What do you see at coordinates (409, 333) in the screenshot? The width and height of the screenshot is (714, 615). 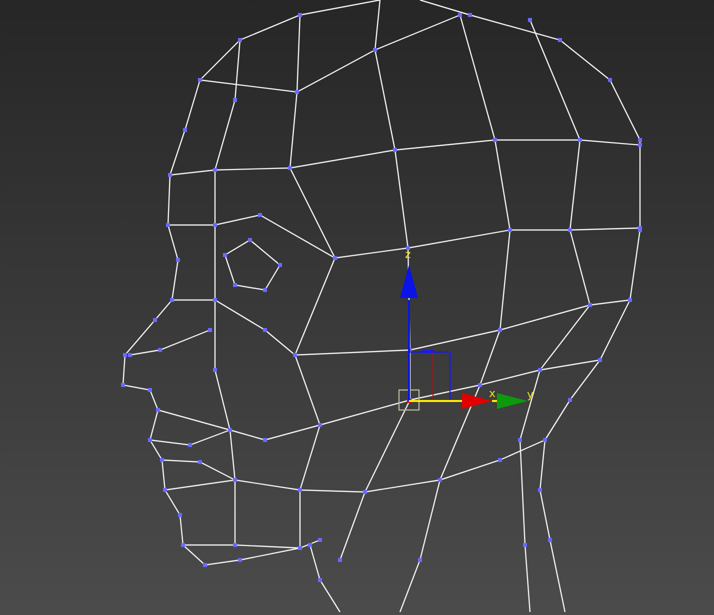 I see `axis-arrow` at bounding box center [409, 333].